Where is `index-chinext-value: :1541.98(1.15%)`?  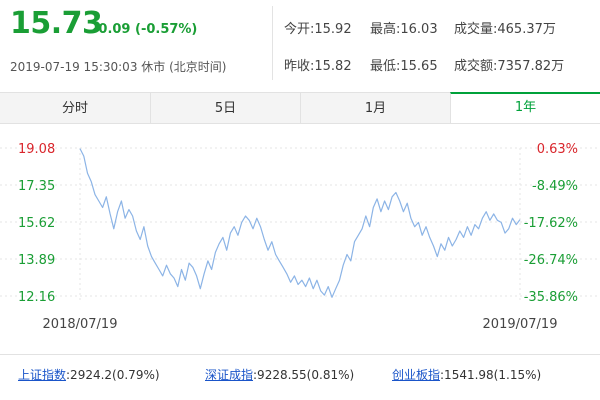 index-chinext-value: :1541.98(1.15%) is located at coordinates (491, 375).